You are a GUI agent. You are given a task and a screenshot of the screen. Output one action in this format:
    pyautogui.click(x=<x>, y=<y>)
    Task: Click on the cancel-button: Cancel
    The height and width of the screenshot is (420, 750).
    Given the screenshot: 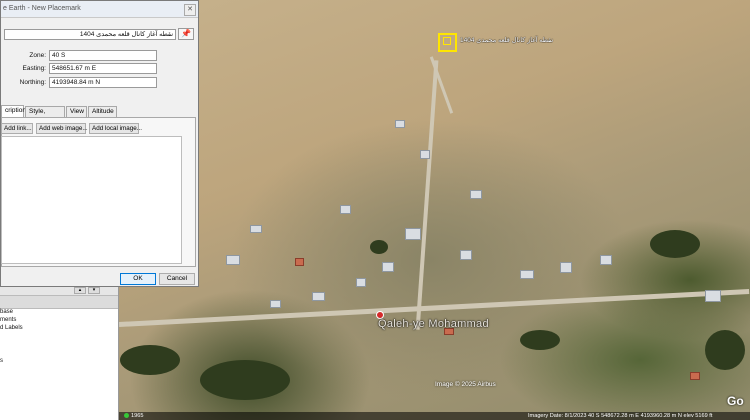 What is the action you would take?
    pyautogui.click(x=177, y=279)
    